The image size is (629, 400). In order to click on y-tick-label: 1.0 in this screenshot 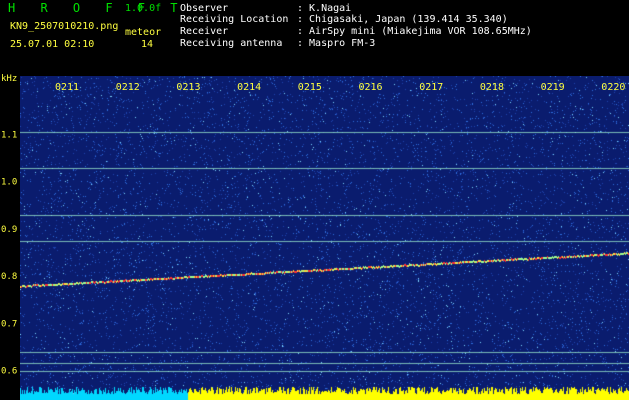, I will do `click(9, 183)`.